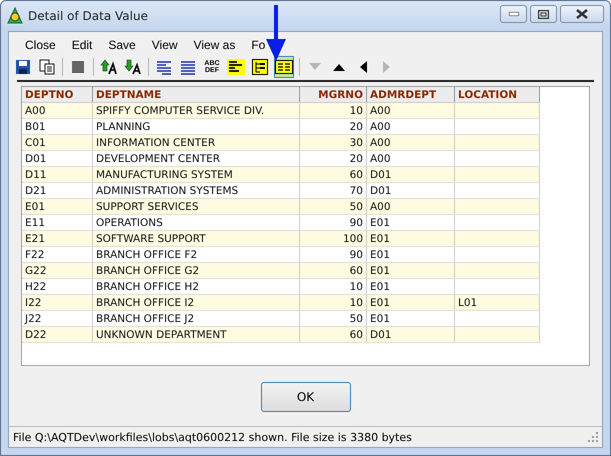 The height and width of the screenshot is (456, 611). What do you see at coordinates (164, 67) in the screenshot?
I see `wrap-lines-icon` at bounding box center [164, 67].